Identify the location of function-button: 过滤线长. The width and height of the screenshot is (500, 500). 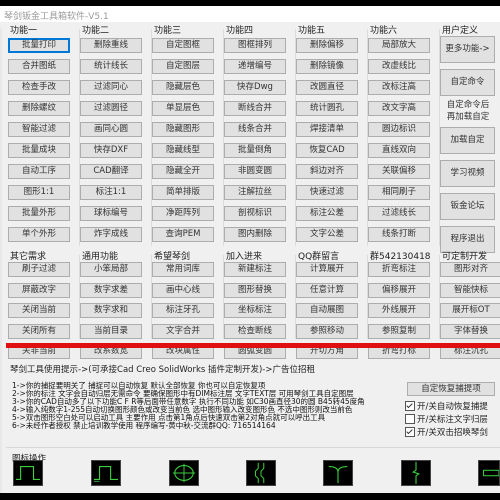
(399, 213).